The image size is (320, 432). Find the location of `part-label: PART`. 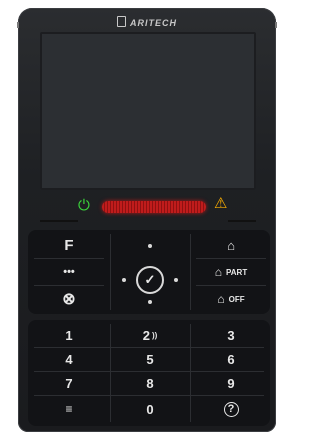

part-label: PART is located at coordinates (237, 272).